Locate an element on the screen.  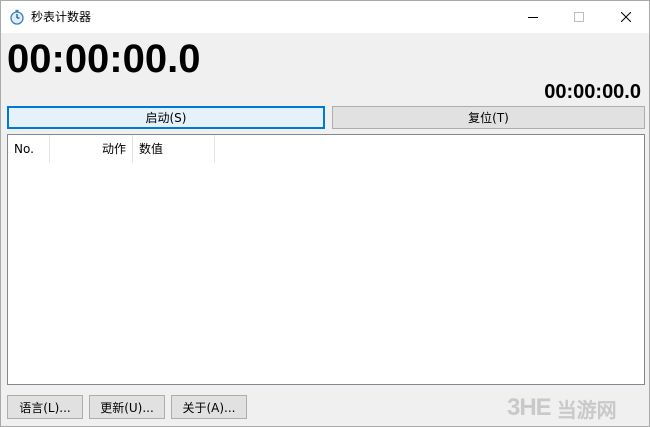
maximize-icon is located at coordinates (579, 17).